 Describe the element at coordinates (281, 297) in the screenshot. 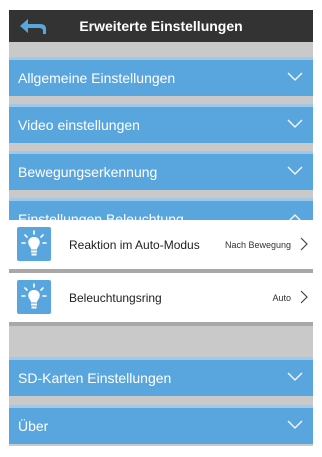

I see `setting-value: Auto` at that location.